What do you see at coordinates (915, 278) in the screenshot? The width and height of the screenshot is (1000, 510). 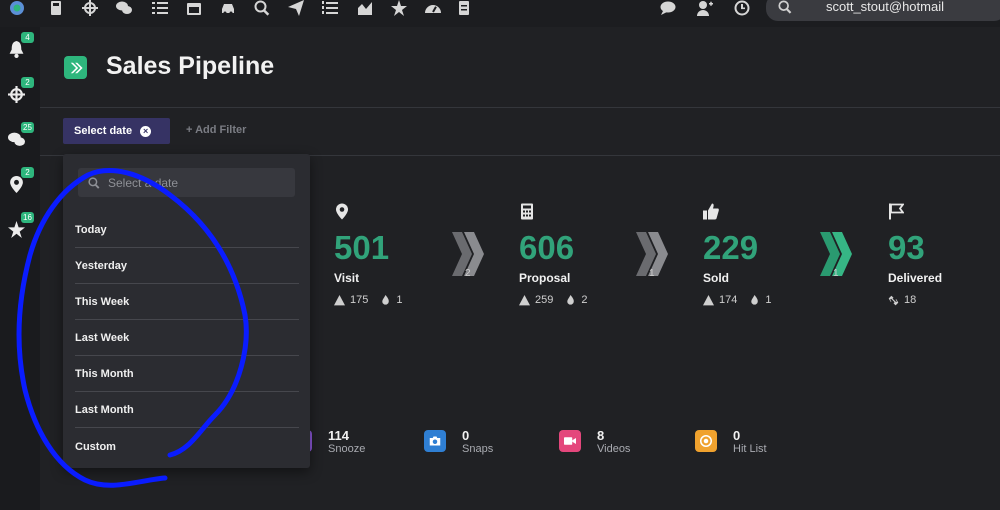 I see `stage-label: Delivered` at bounding box center [915, 278].